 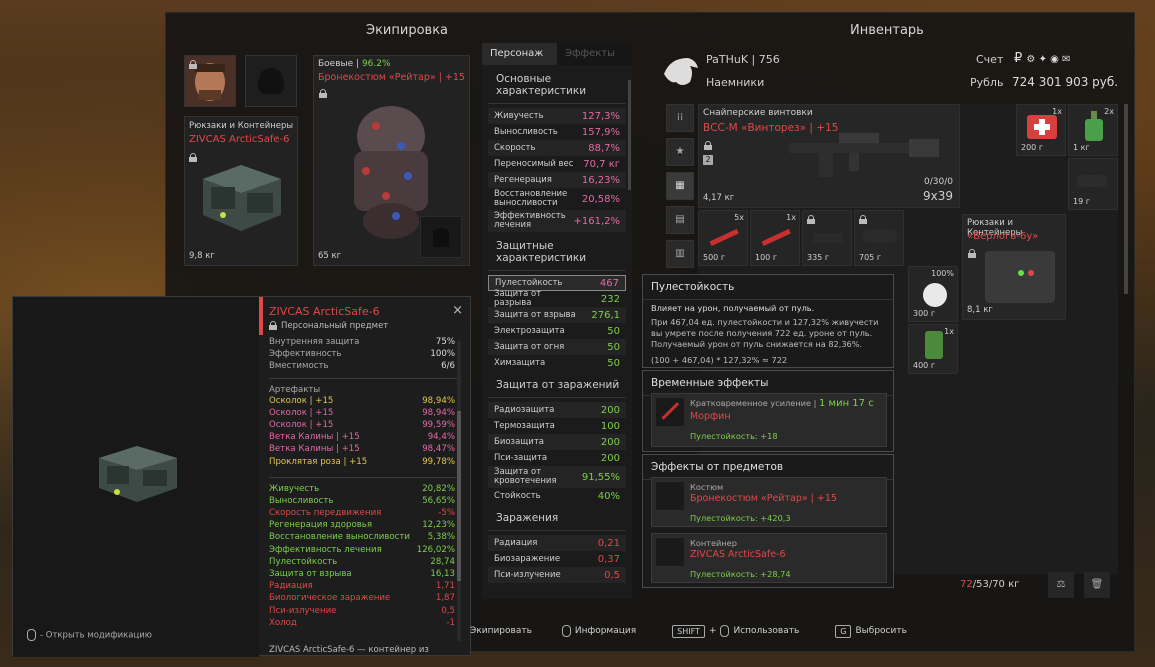 I want to click on filter-favorite-icon: ★, so click(x=680, y=152).